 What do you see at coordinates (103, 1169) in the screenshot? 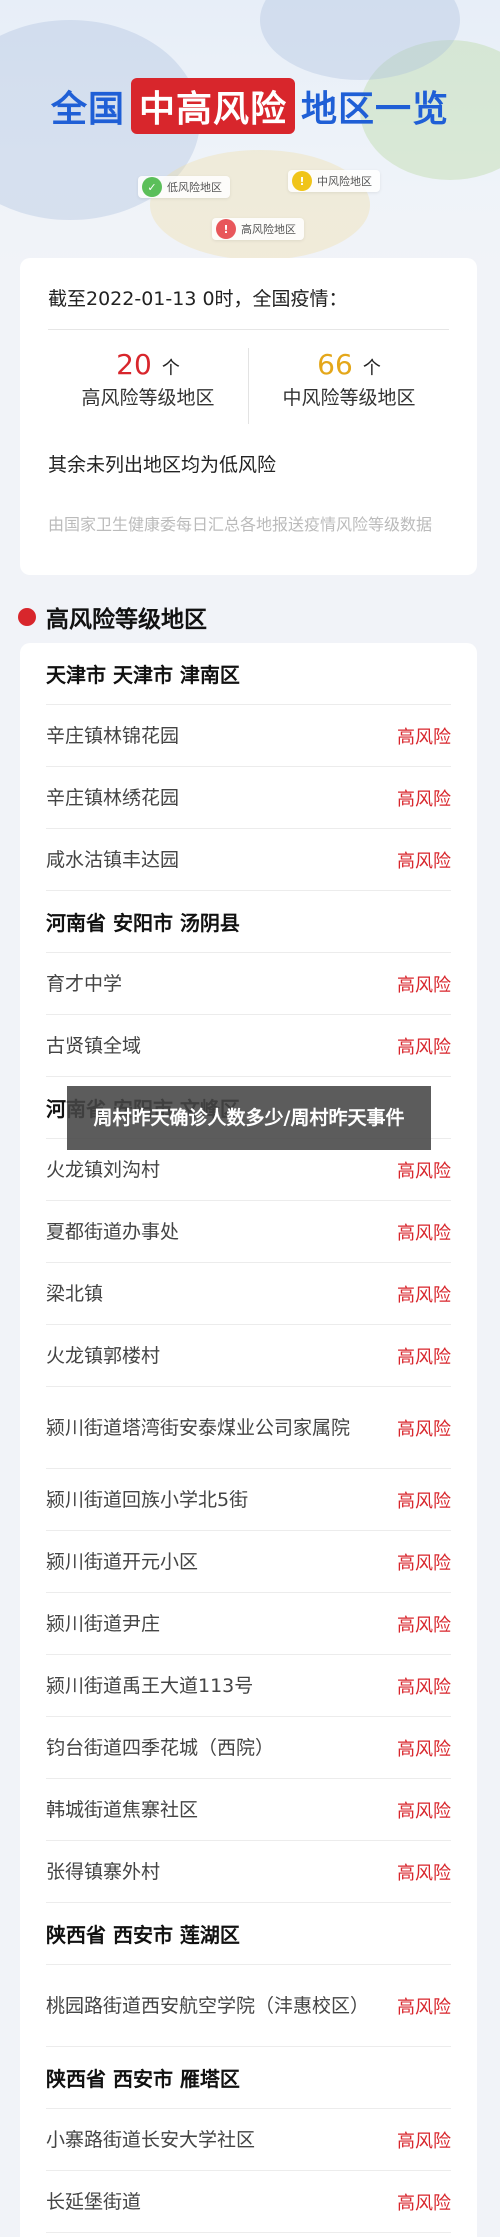
I see `place-name: 火龙镇刘沟村` at bounding box center [103, 1169].